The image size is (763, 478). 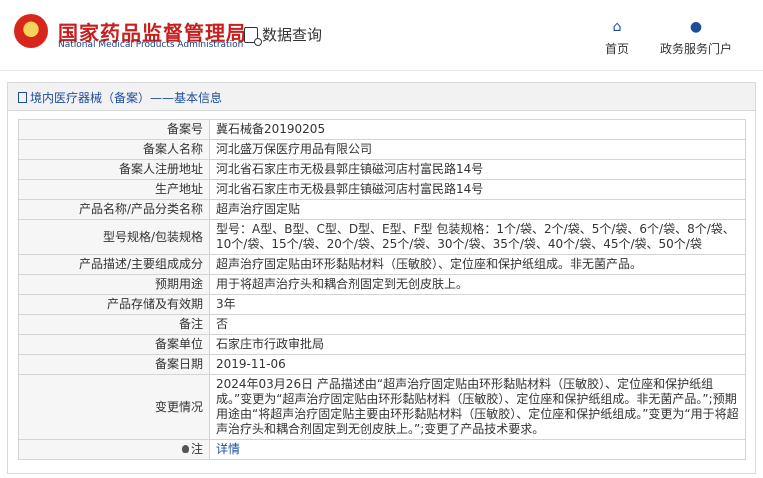 What do you see at coordinates (477, 344) in the screenshot?
I see `field-value: 石家庄市行政审批局` at bounding box center [477, 344].